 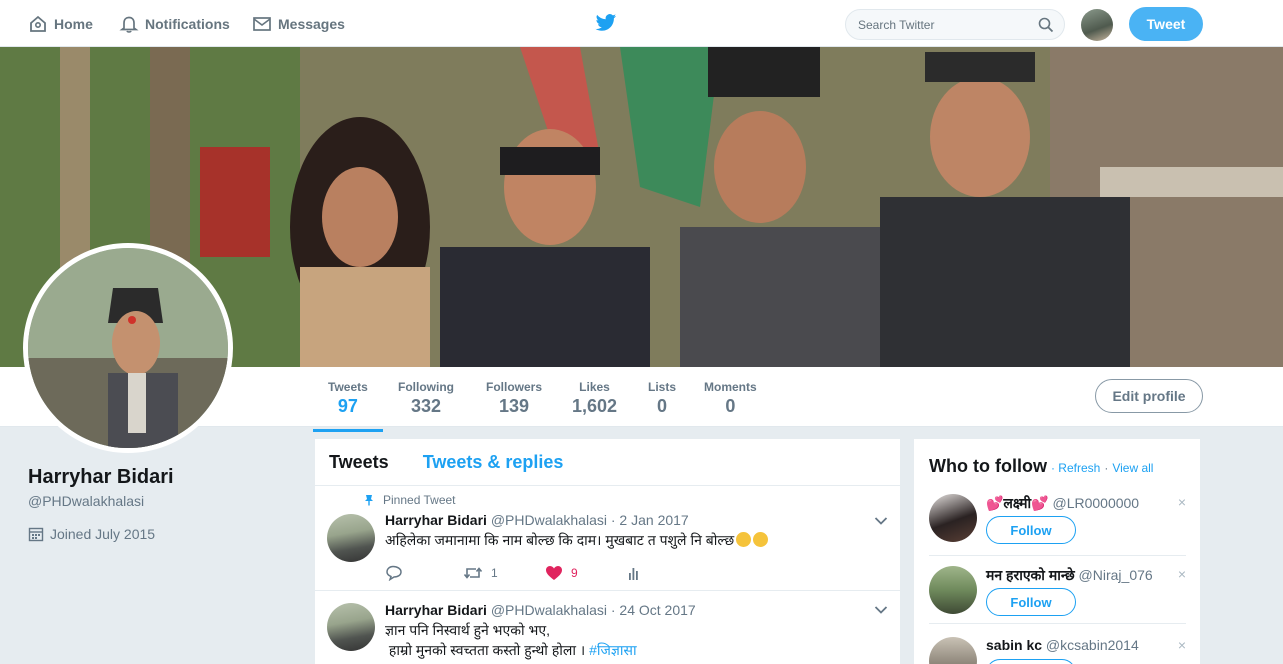 I want to click on tweet-text-line: ज्ञान पनि निस्वार्थ हुने भएको भए,, so click(x=468, y=630).